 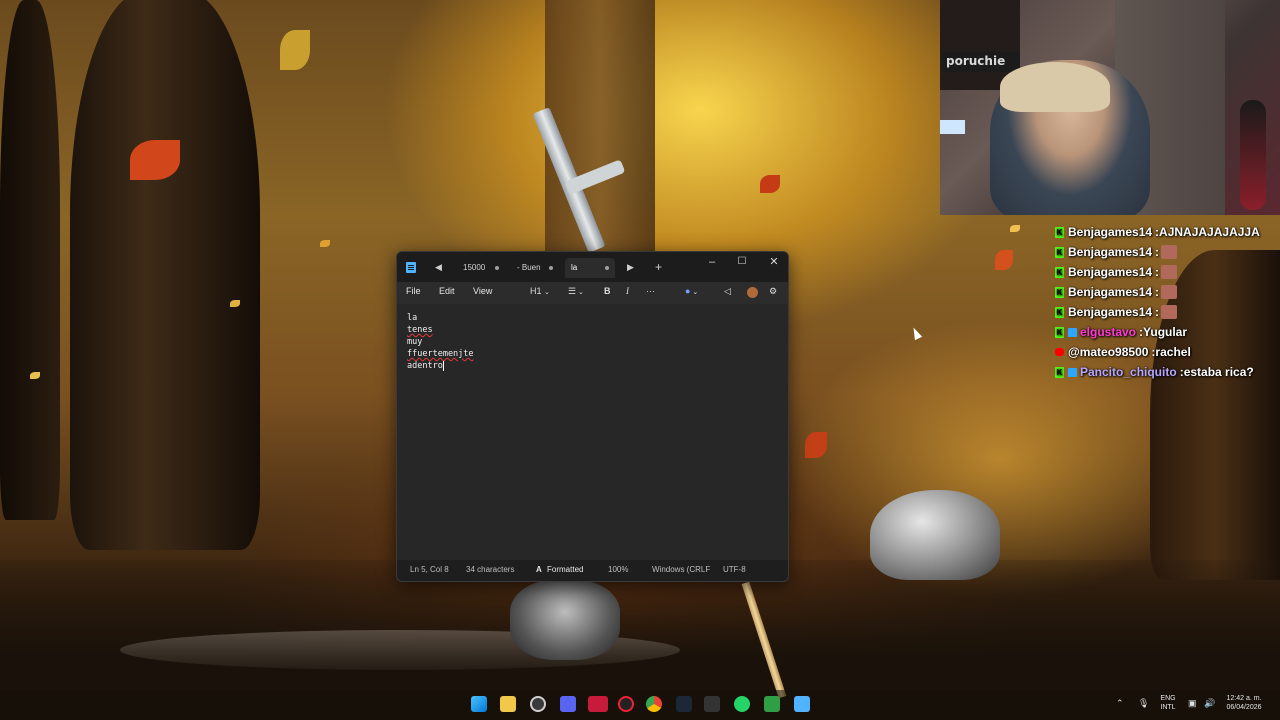 I want to click on maximize-icon: ☐, so click(x=742, y=263).